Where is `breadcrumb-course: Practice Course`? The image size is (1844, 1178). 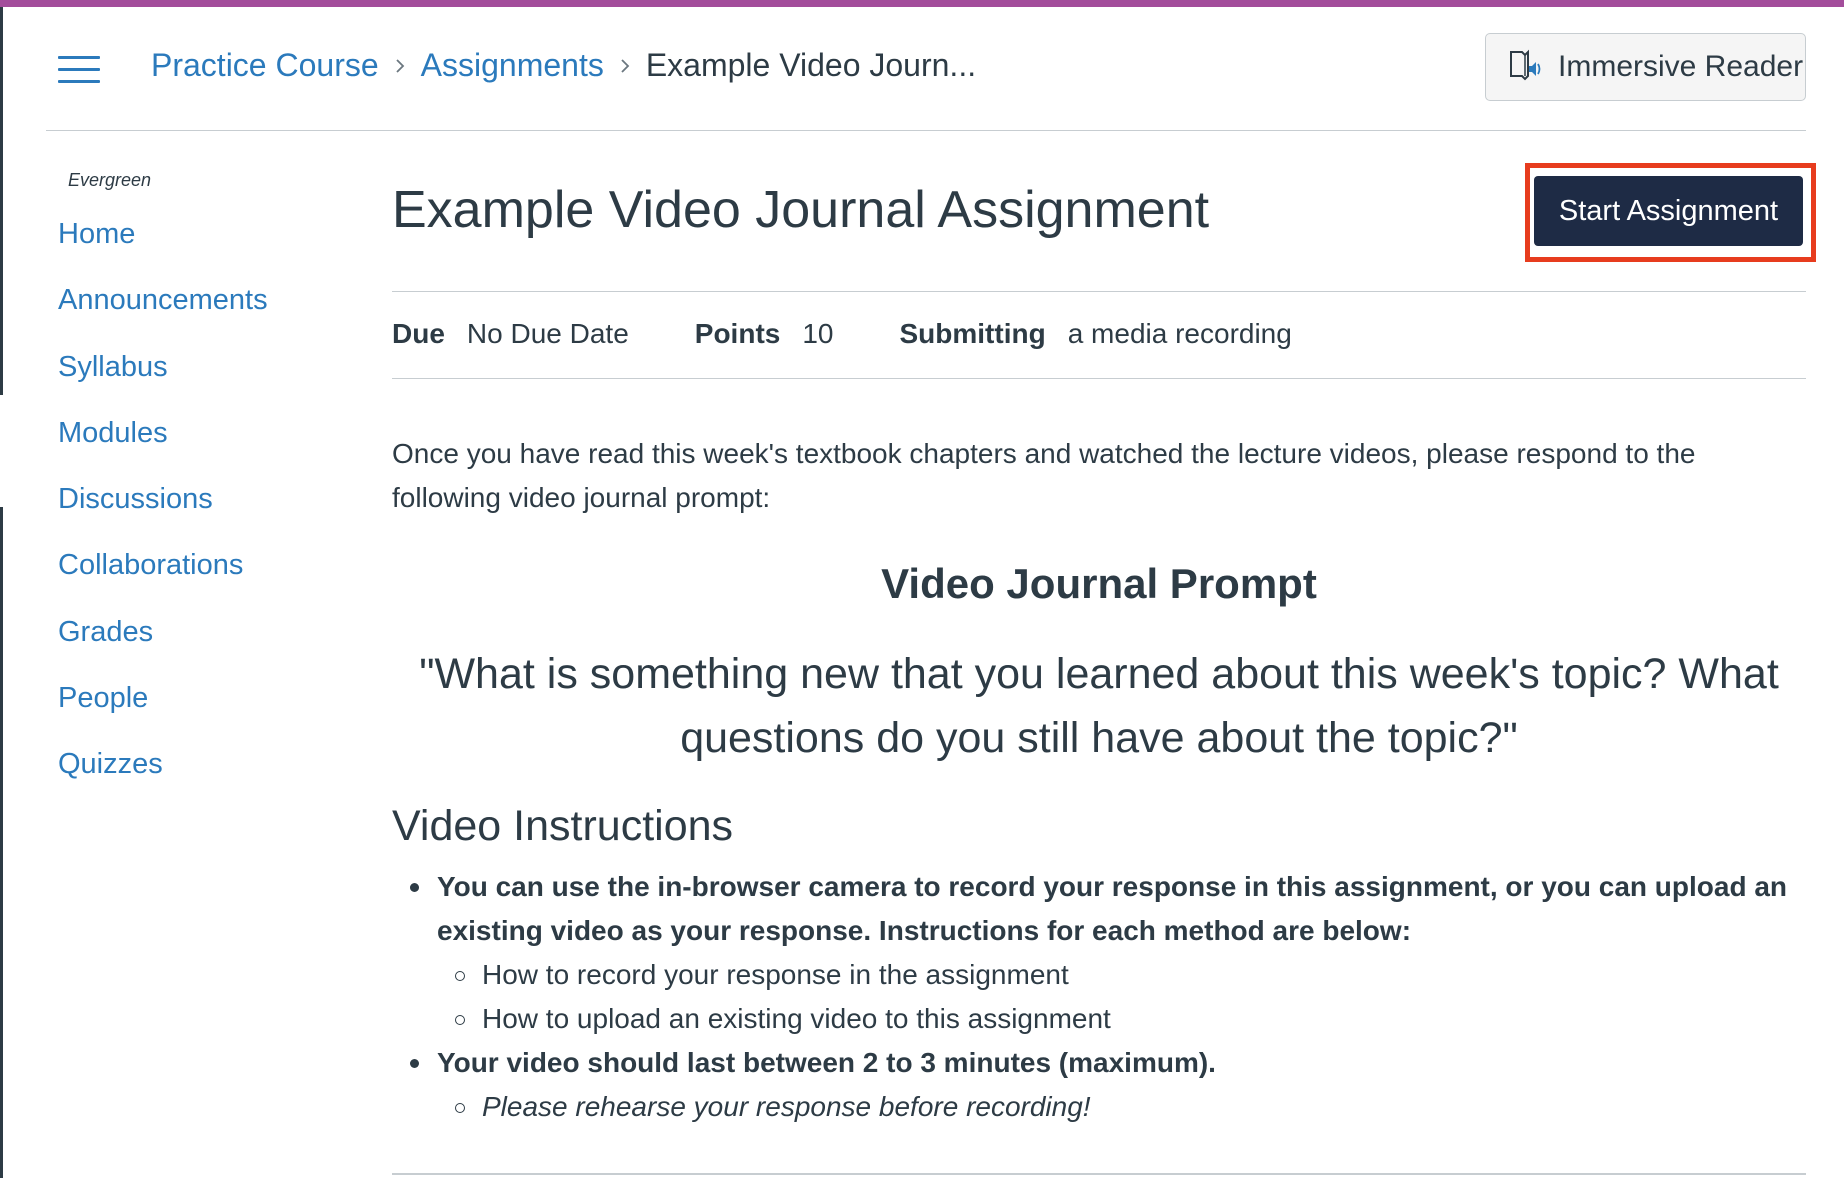 breadcrumb-course: Practice Course is located at coordinates (265, 65).